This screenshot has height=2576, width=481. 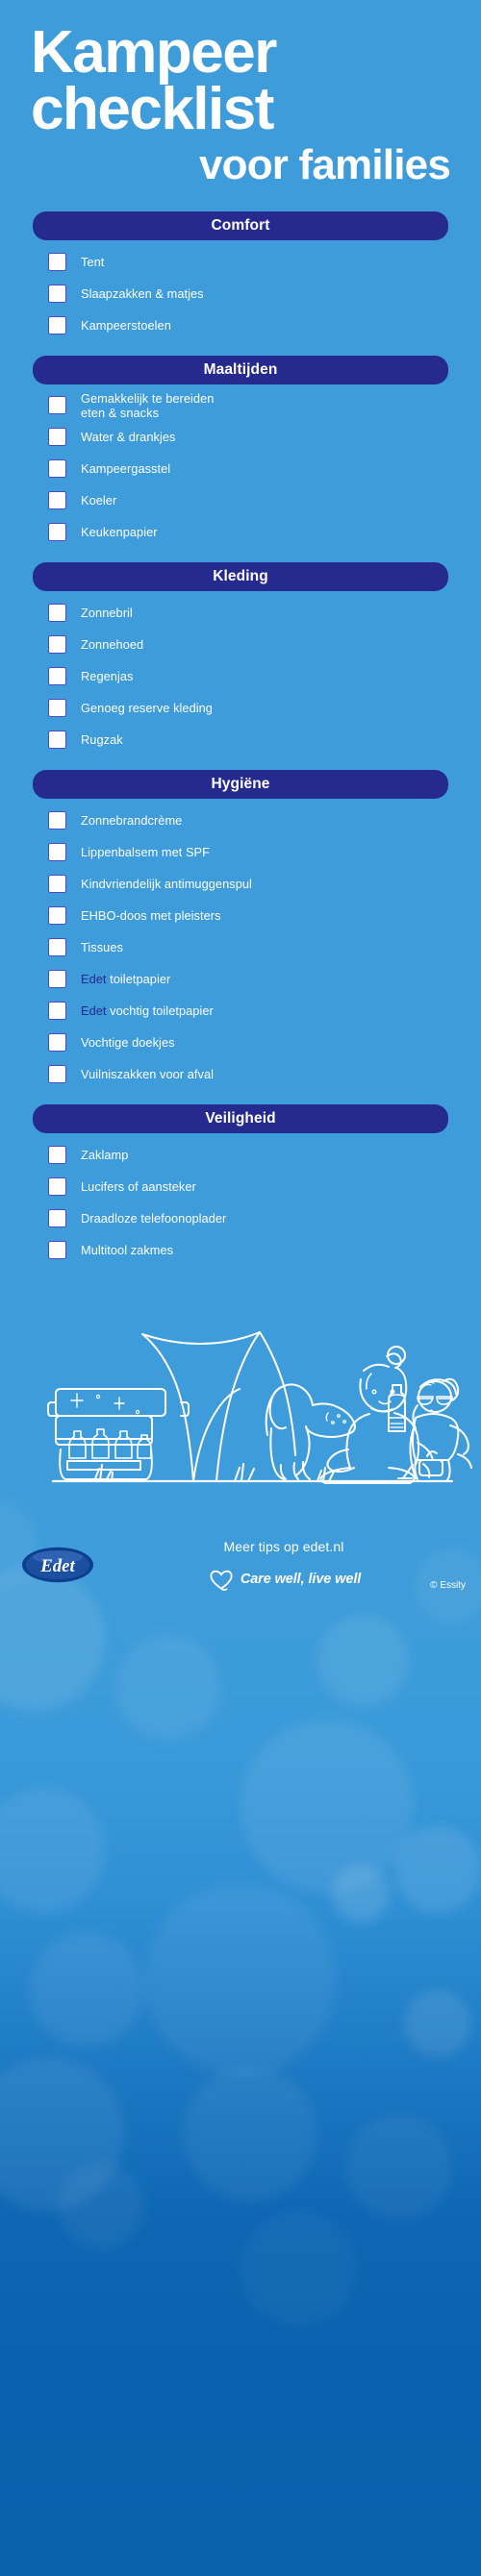 I want to click on checklist-item: Edet vochtig toiletpapier, so click(x=248, y=1011).